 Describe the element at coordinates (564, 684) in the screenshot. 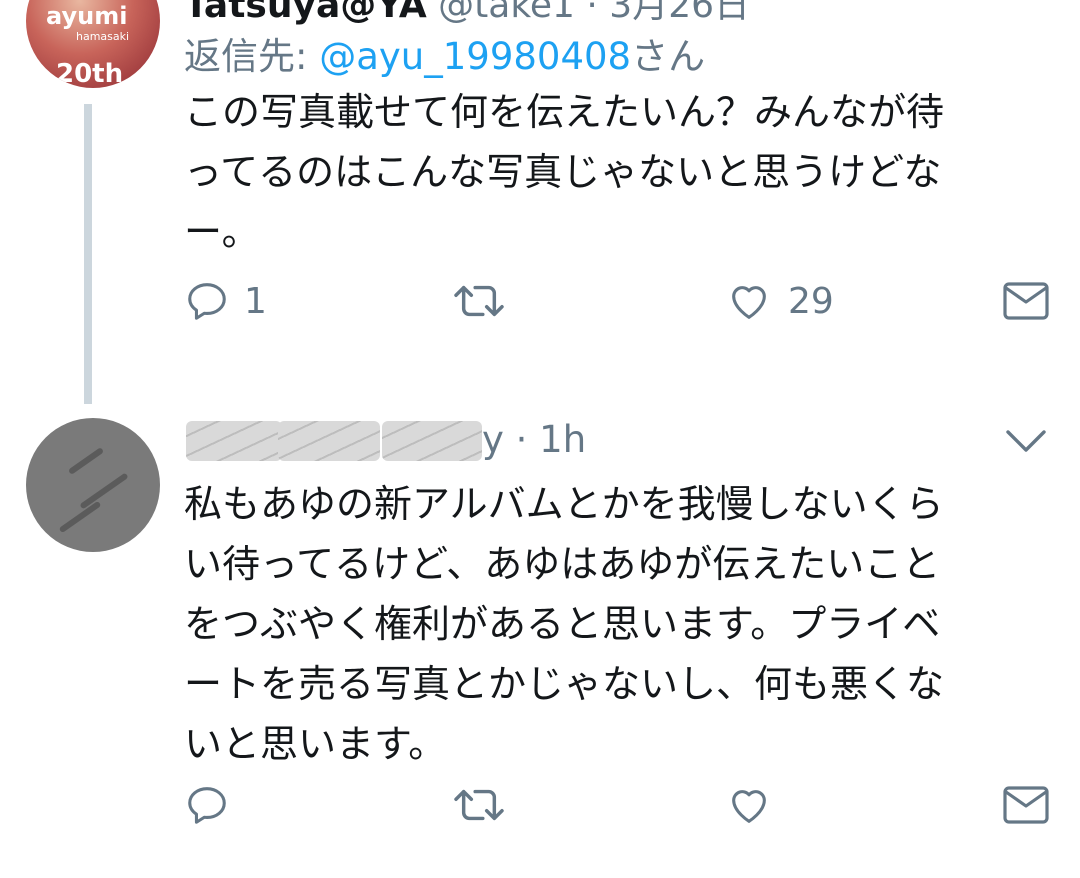

I see `tweet-text-line: ートを売る写真とかじゃないし、何も悪くな` at that location.